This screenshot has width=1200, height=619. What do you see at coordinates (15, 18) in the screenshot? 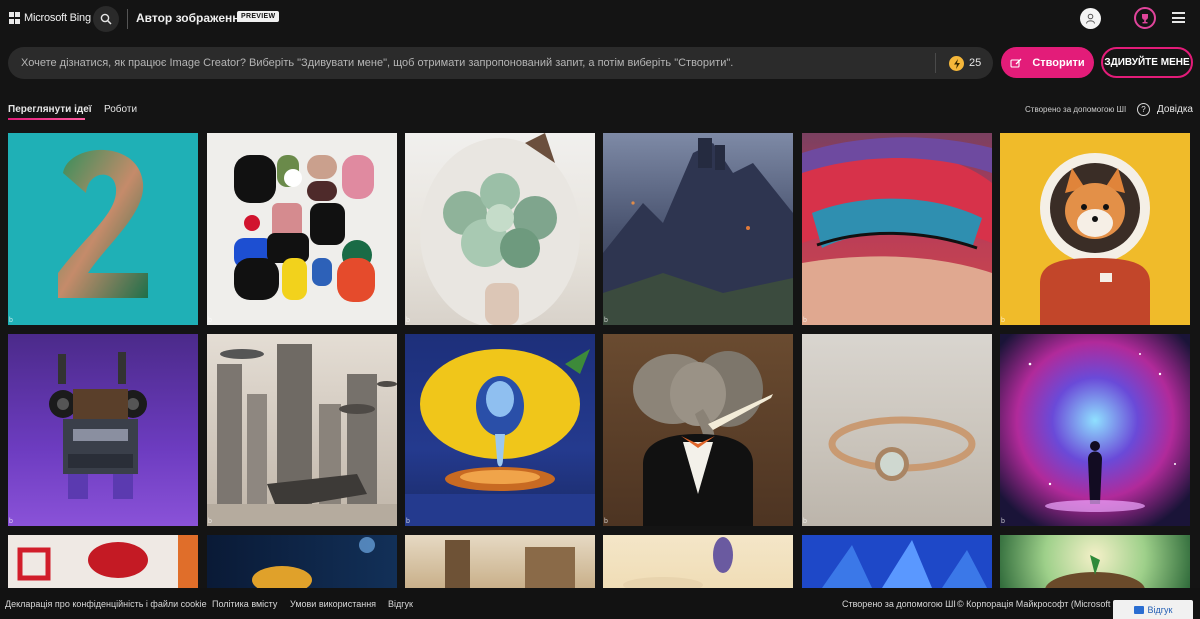
I see `microsoft-logo-icon` at bounding box center [15, 18].